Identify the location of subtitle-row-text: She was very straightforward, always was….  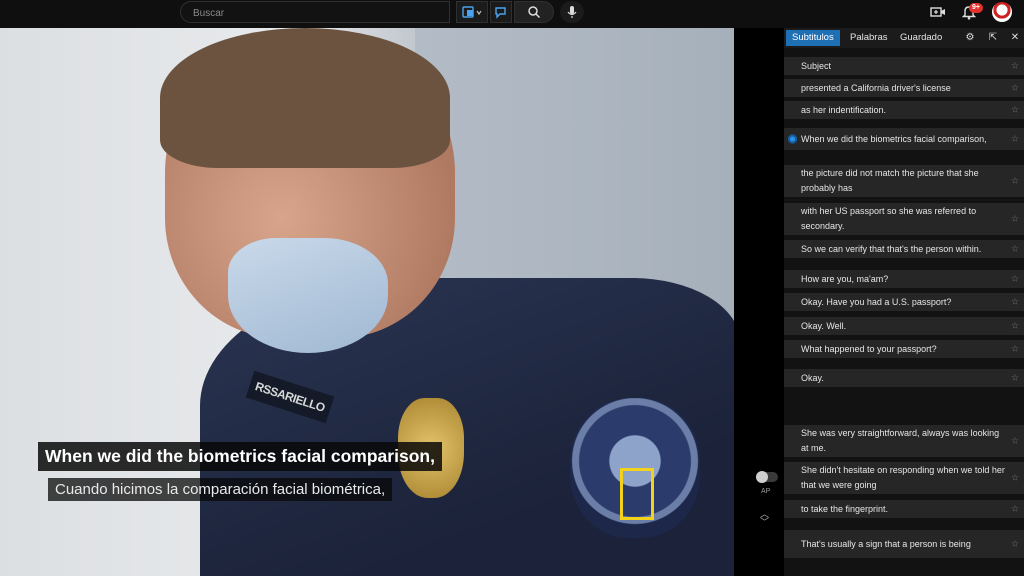
(900, 440).